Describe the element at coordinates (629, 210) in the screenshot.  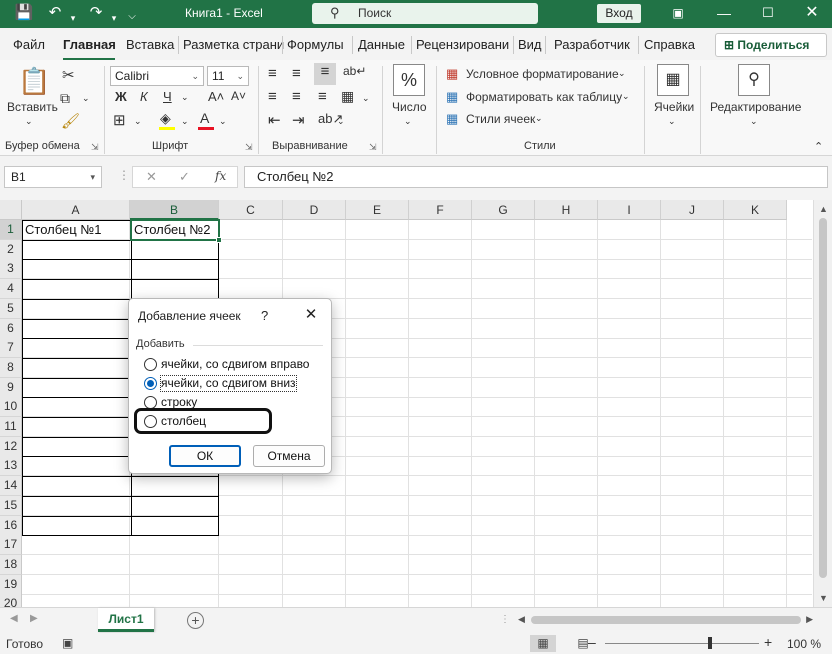
I see `column-header-I: I` at that location.